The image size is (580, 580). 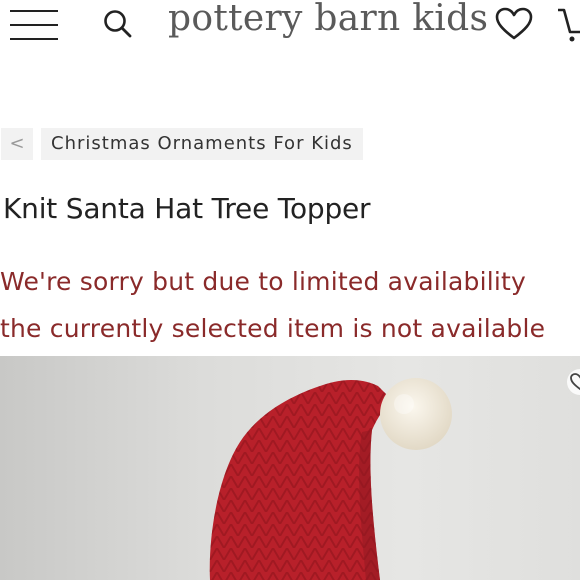 What do you see at coordinates (328, 19) in the screenshot?
I see `site-logo: pottery barn kids` at bounding box center [328, 19].